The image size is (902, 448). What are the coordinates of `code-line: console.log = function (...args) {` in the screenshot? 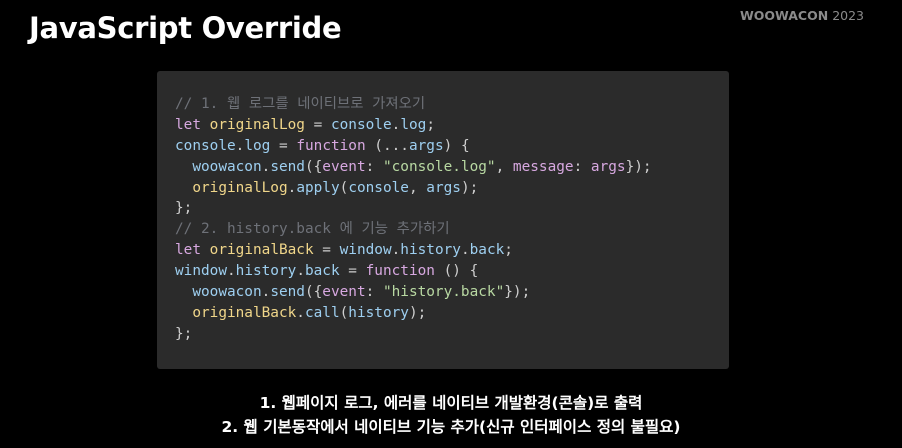 It's located at (452, 146).